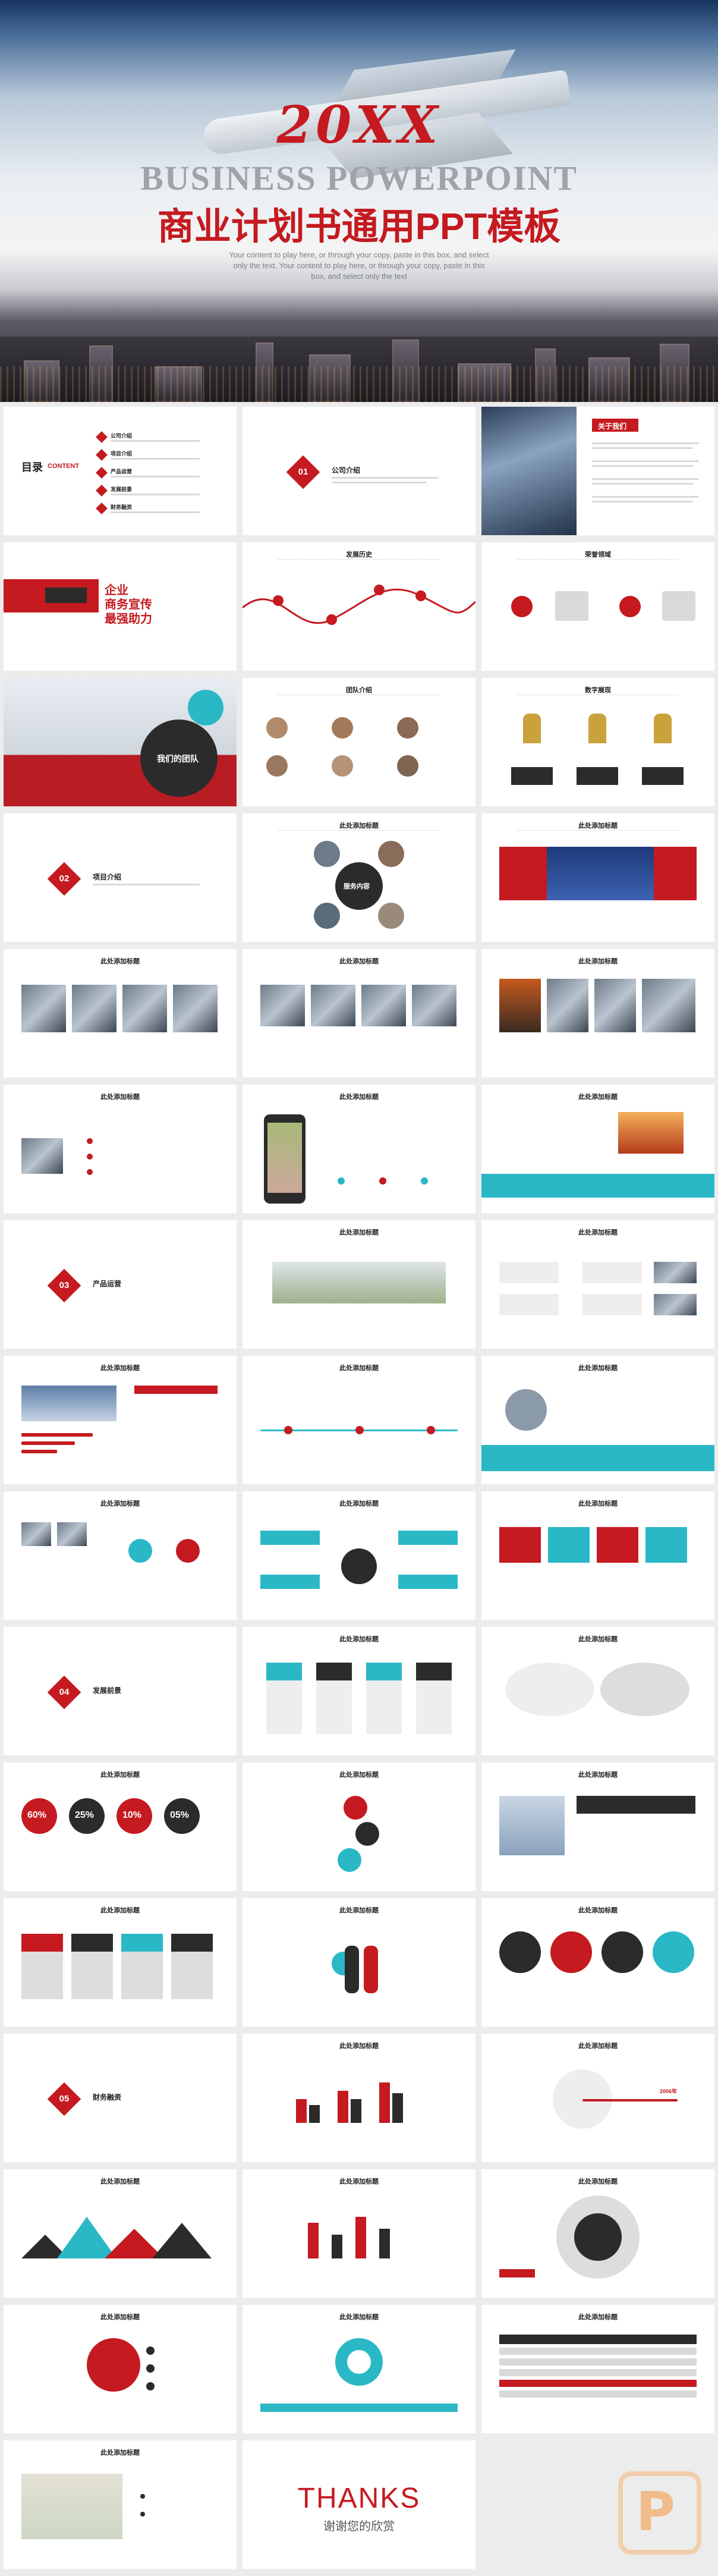 The image size is (718, 2576). Describe the element at coordinates (359, 742) in the screenshot. I see `slide-team-intro: 团队介绍` at that location.